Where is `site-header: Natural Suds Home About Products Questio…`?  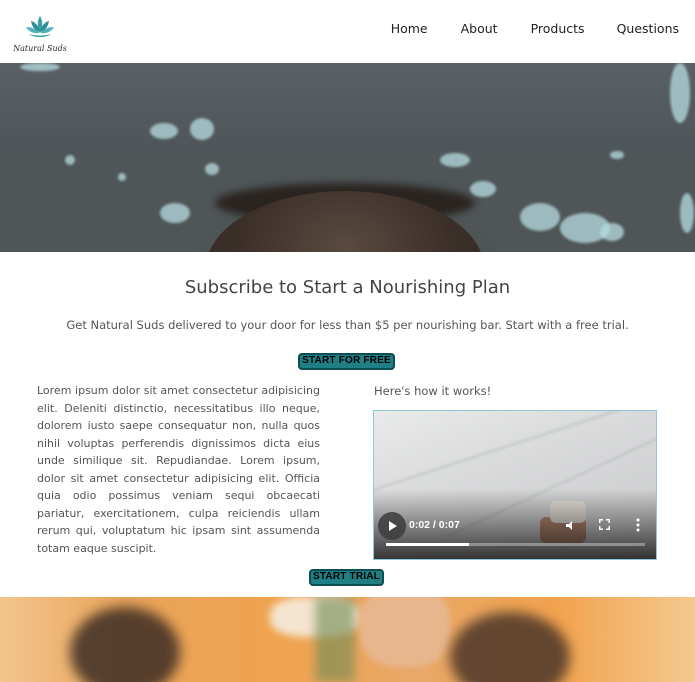
site-header: Natural Suds Home About Products Questio… is located at coordinates (347, 31).